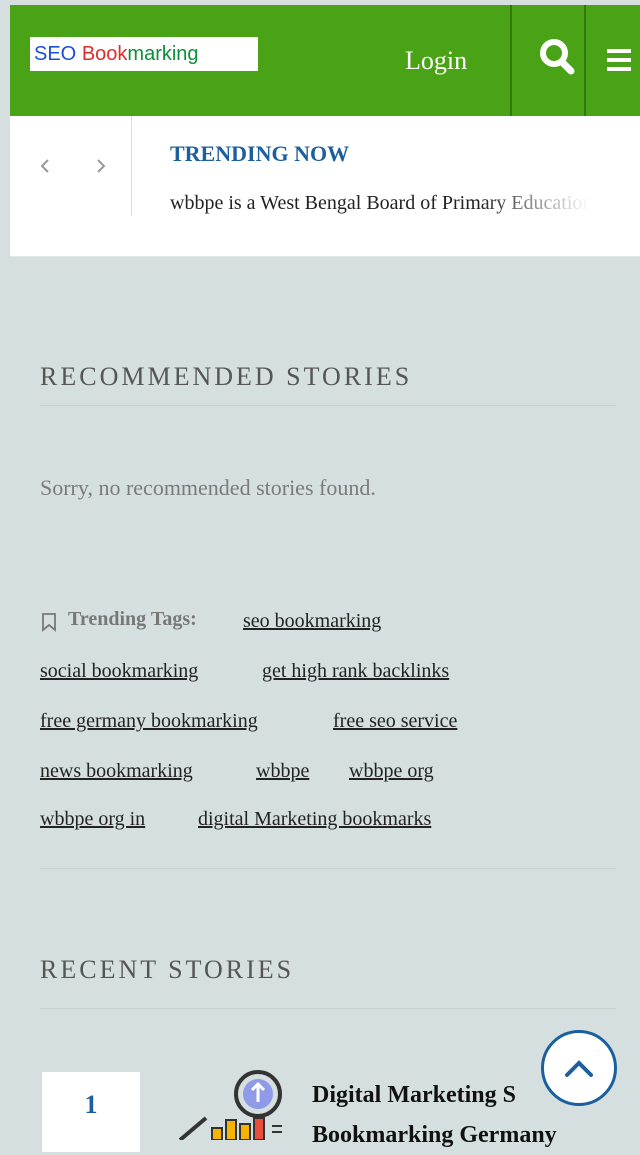  I want to click on recent-section-title: RECENT STORIES, so click(167, 969).